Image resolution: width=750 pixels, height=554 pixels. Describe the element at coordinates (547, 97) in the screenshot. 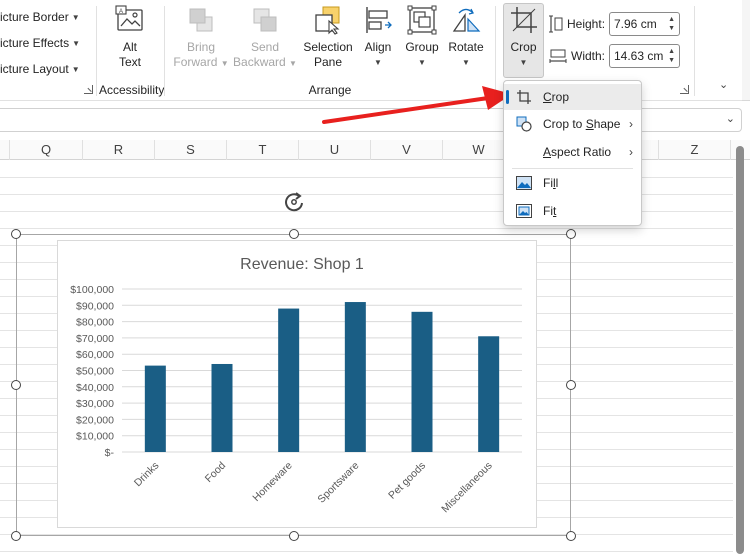

I see `crop-label-accelerator: C` at that location.